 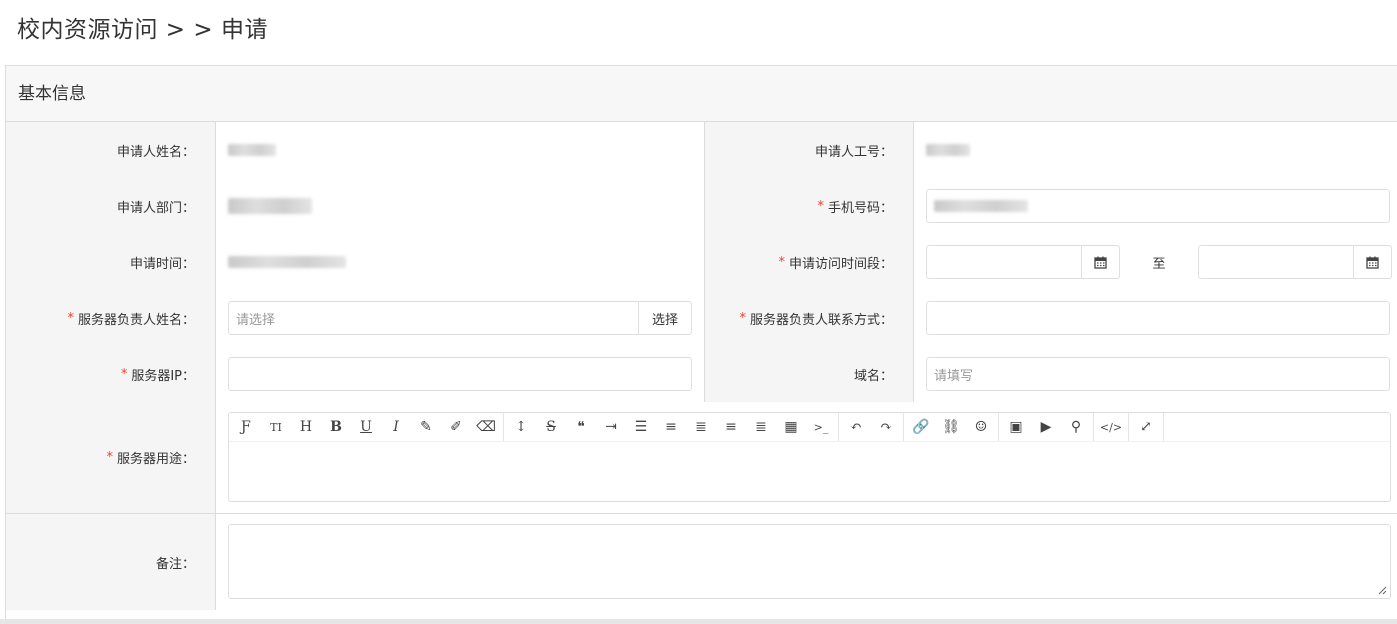 I want to click on unlink-icon: ⛓, so click(x=951, y=427).